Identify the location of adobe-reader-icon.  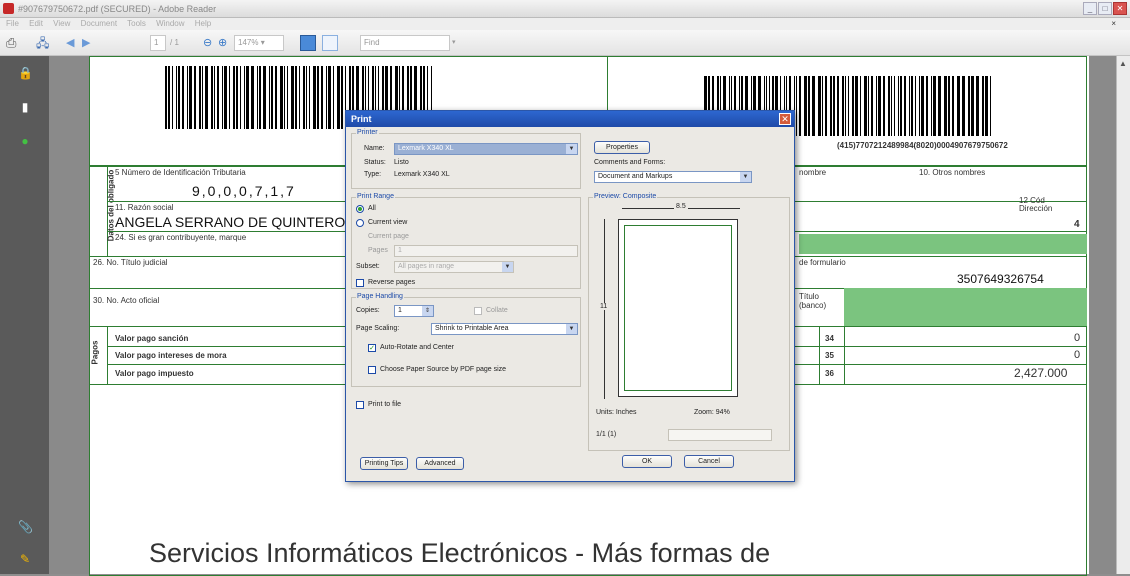
(8, 8).